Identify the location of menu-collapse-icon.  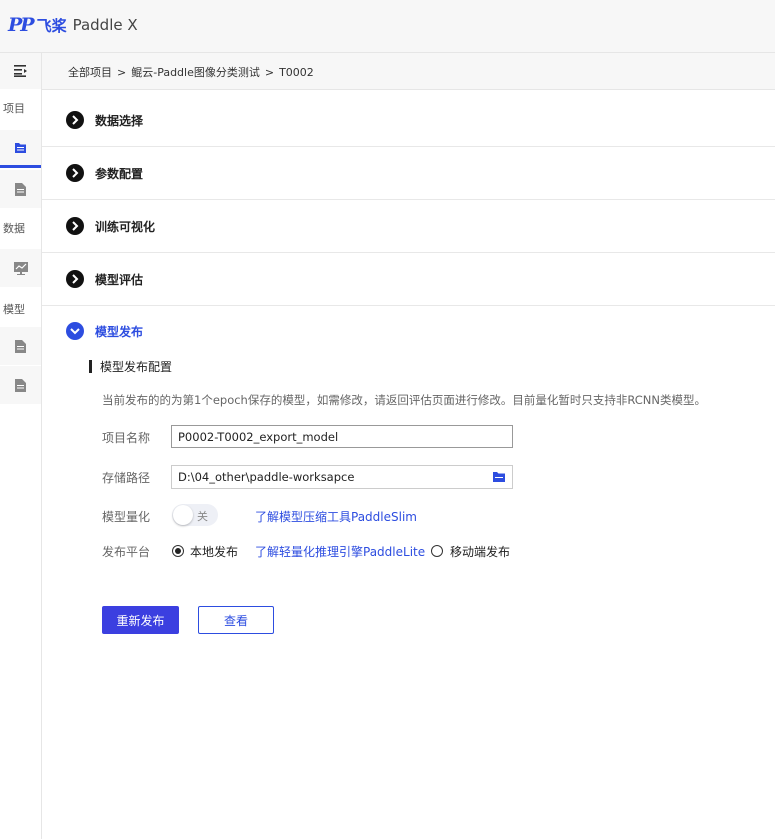
(20, 71).